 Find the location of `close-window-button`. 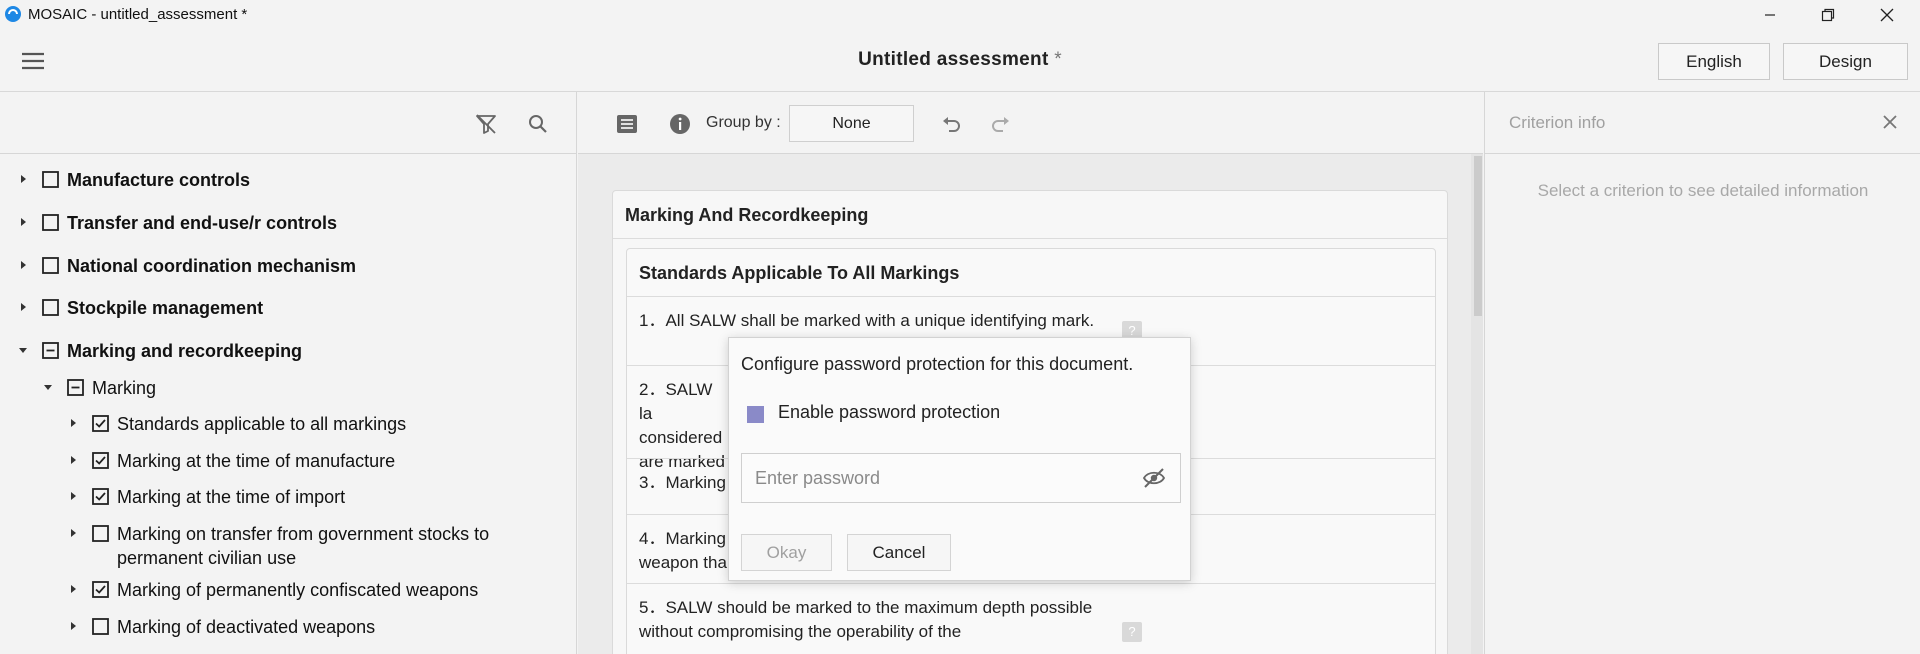

close-window-button is located at coordinates (1887, 15).